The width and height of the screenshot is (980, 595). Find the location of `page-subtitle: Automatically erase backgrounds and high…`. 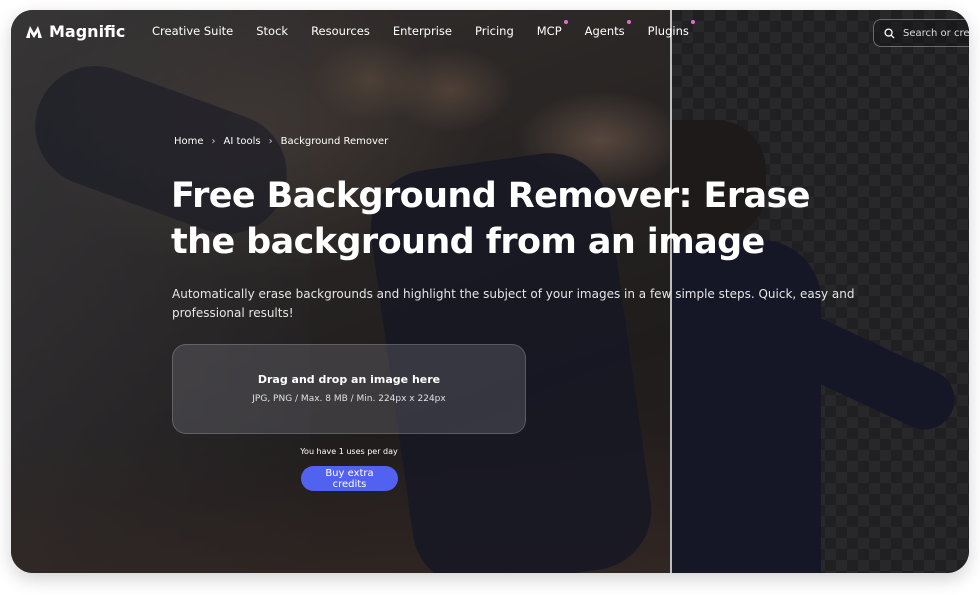

page-subtitle: Automatically erase backgrounds and high… is located at coordinates (513, 303).